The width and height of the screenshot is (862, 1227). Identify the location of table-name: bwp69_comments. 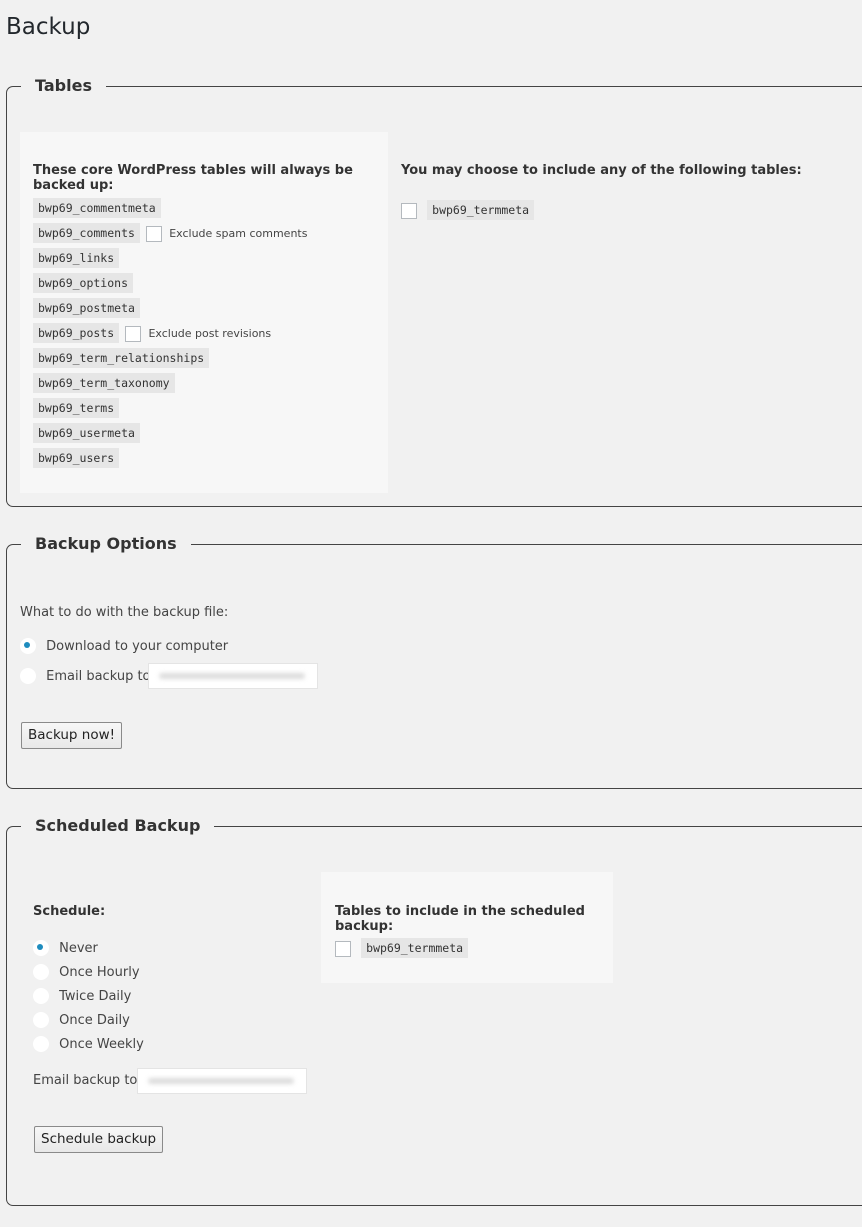
(86, 233).